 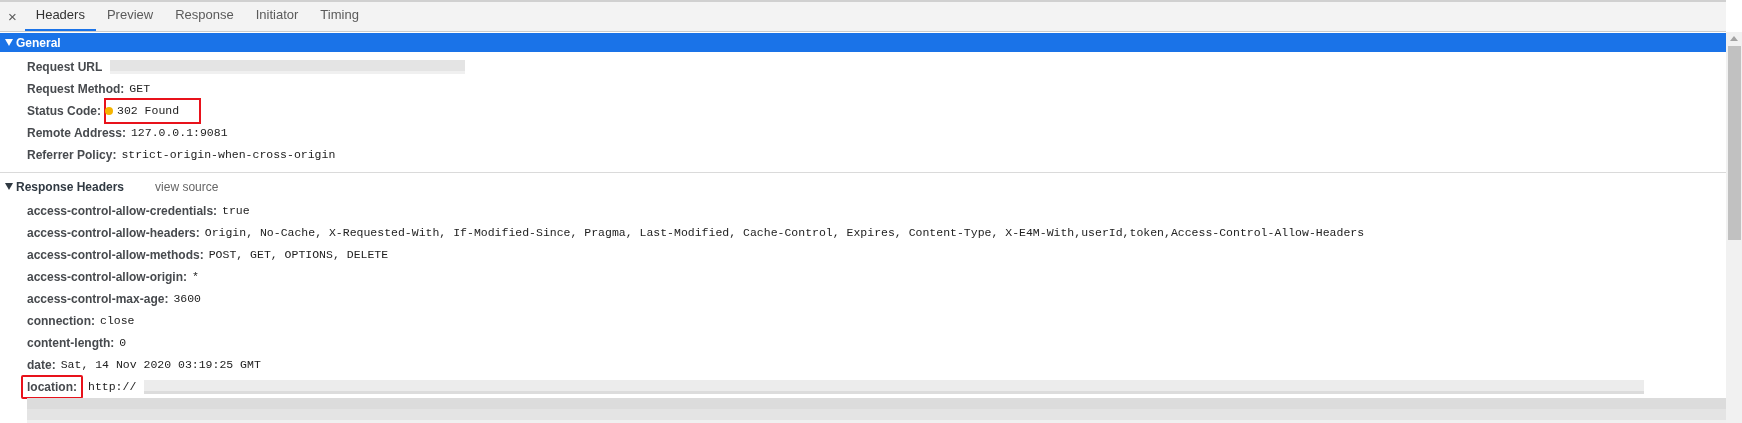 I want to click on view-source-link: view source, so click(x=187, y=186).